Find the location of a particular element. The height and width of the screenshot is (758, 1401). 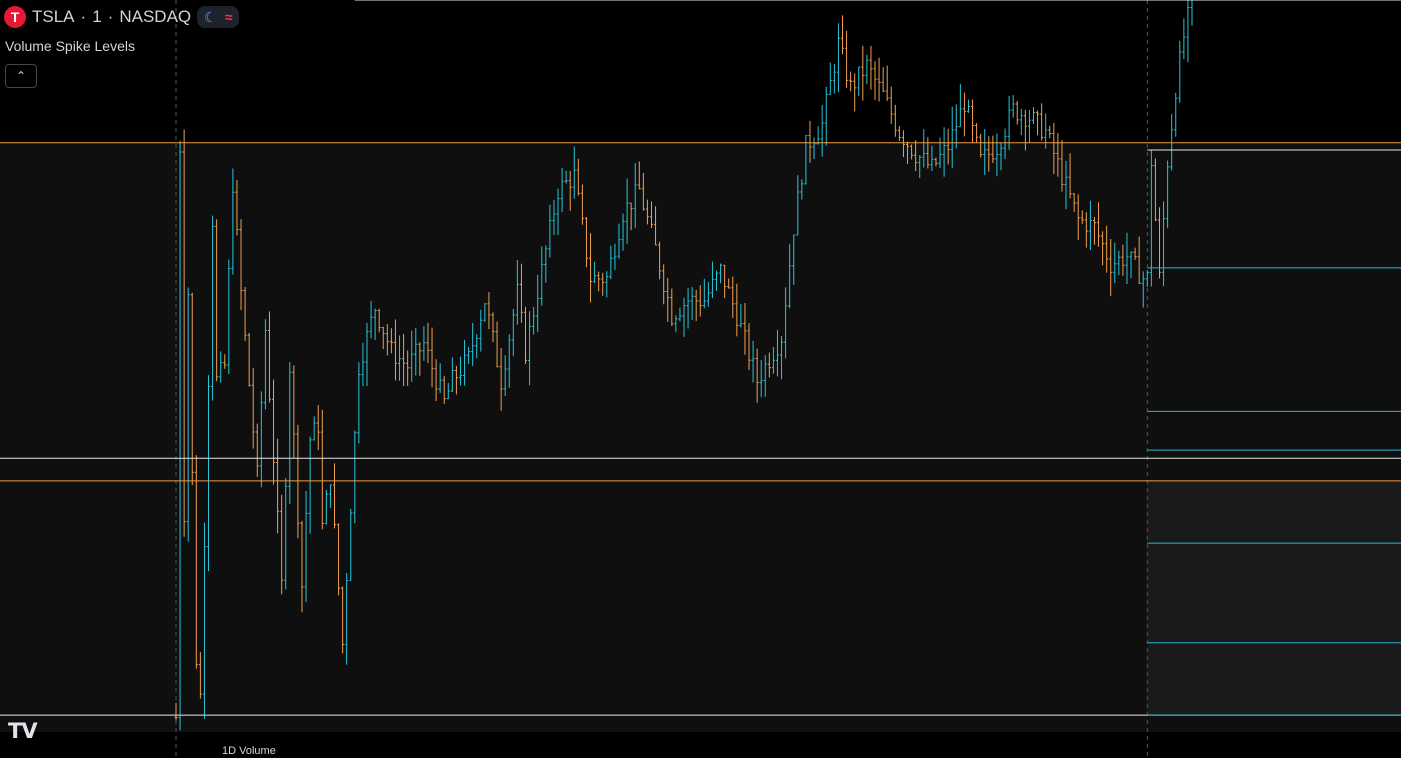

collapse-indicators-button: ⌃ is located at coordinates (21, 76).